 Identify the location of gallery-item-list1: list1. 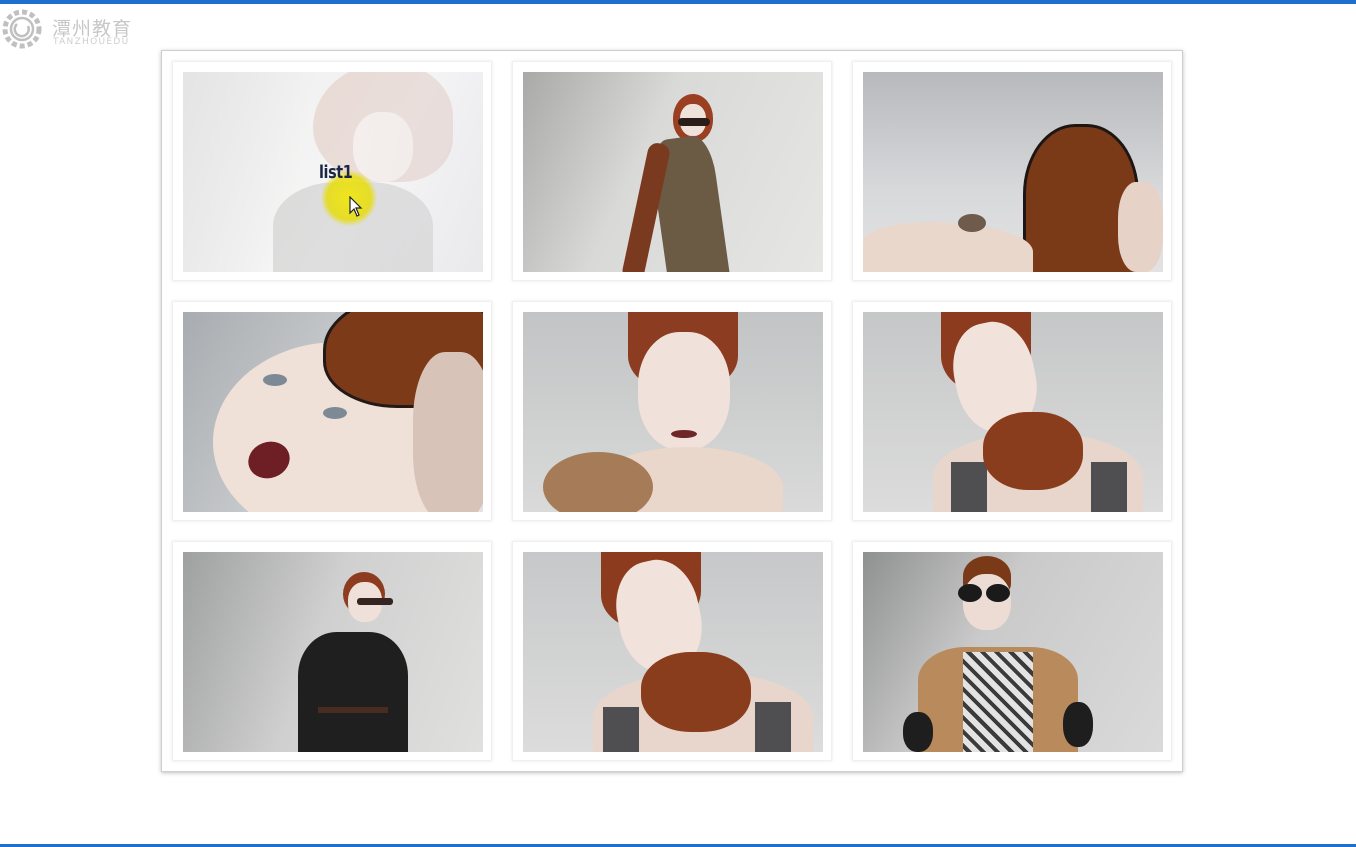
(332, 171).